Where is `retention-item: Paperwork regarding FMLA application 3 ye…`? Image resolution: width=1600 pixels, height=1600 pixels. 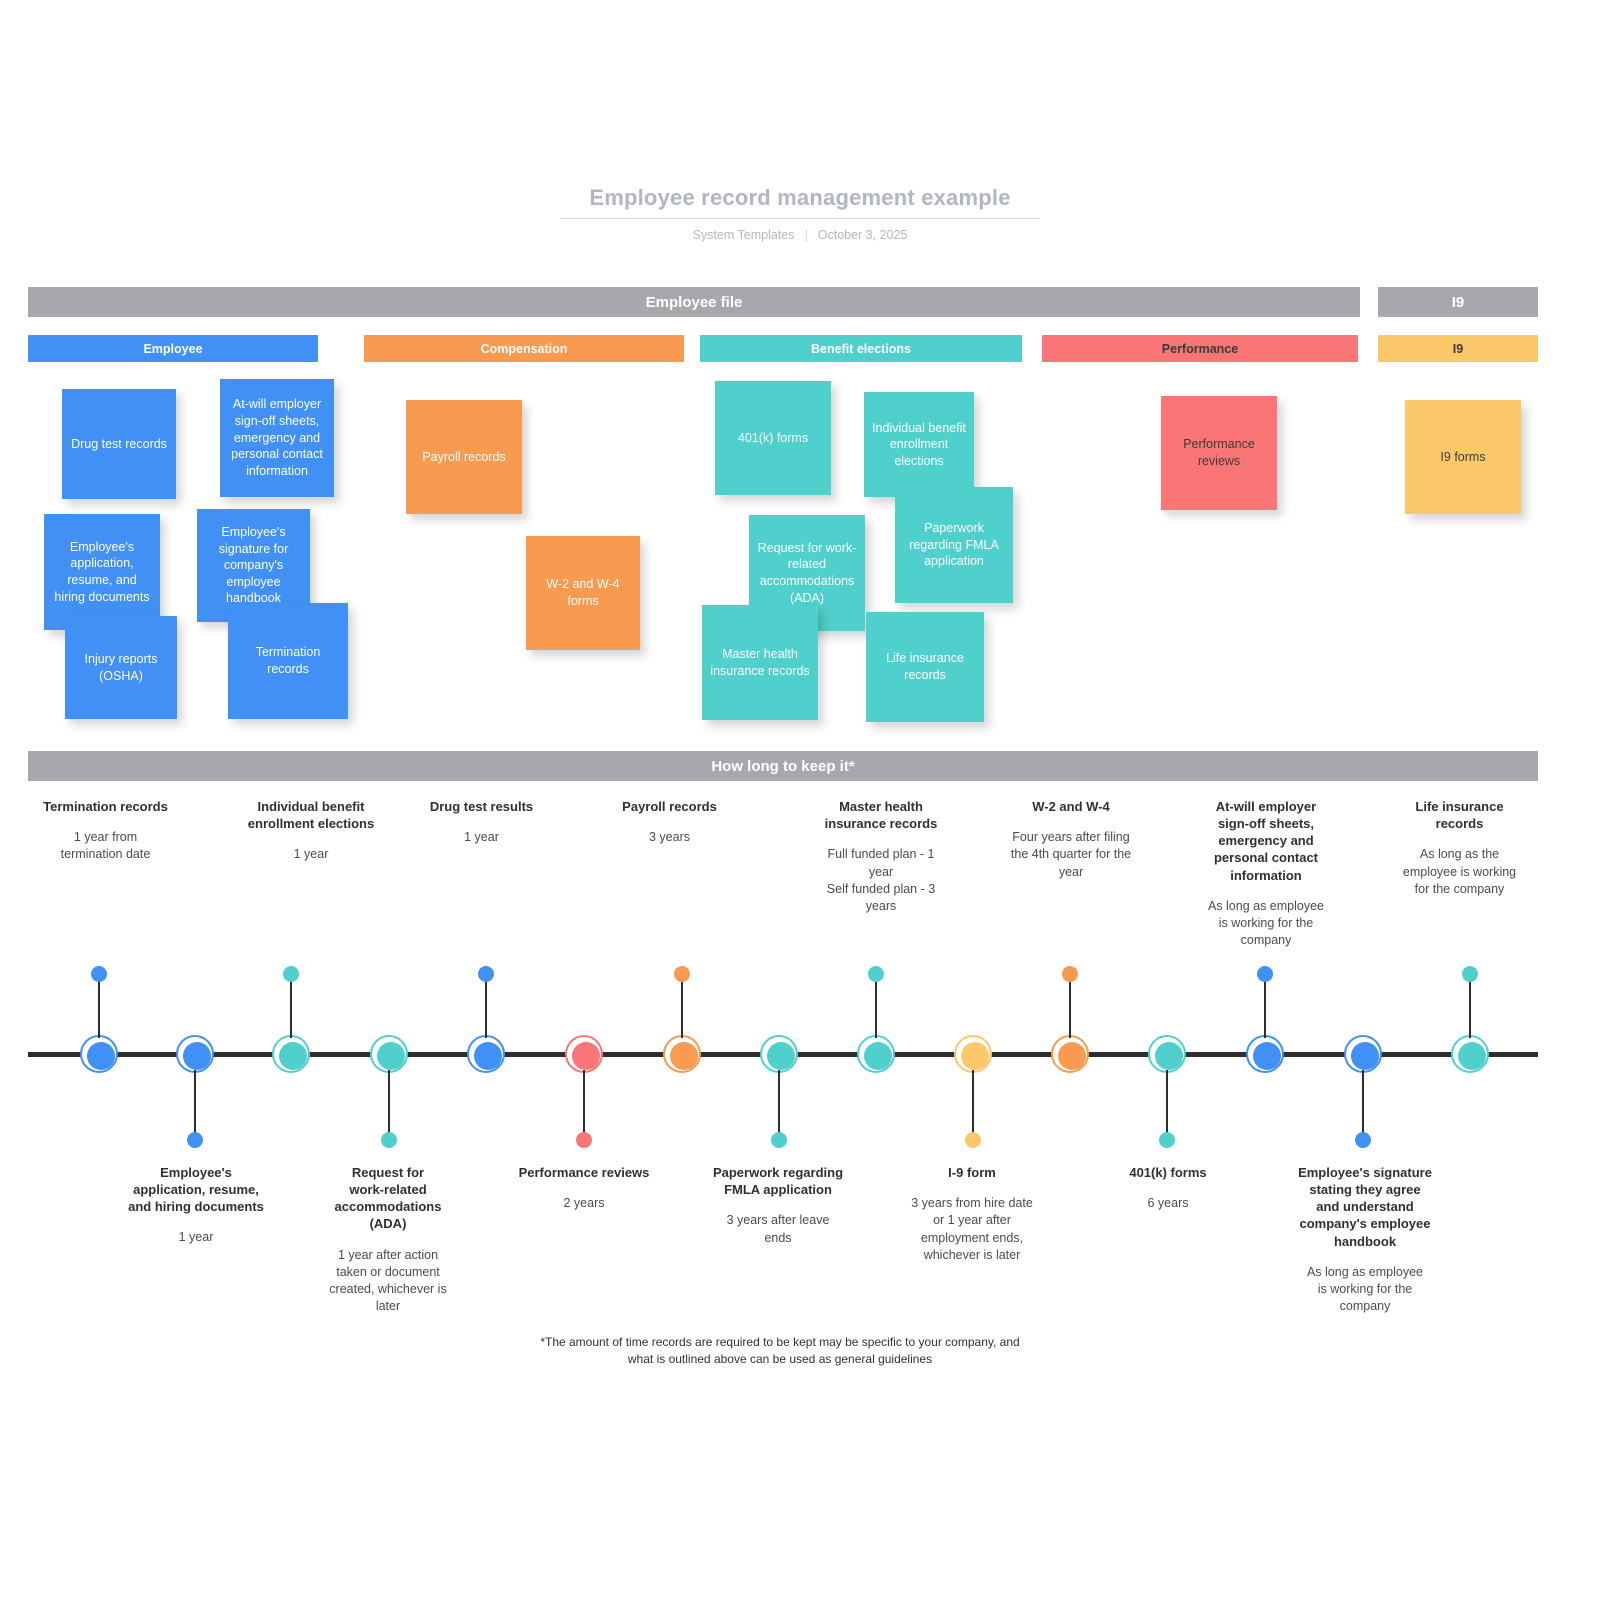
retention-item: Paperwork regarding FMLA application 3 ye… is located at coordinates (778, 1205).